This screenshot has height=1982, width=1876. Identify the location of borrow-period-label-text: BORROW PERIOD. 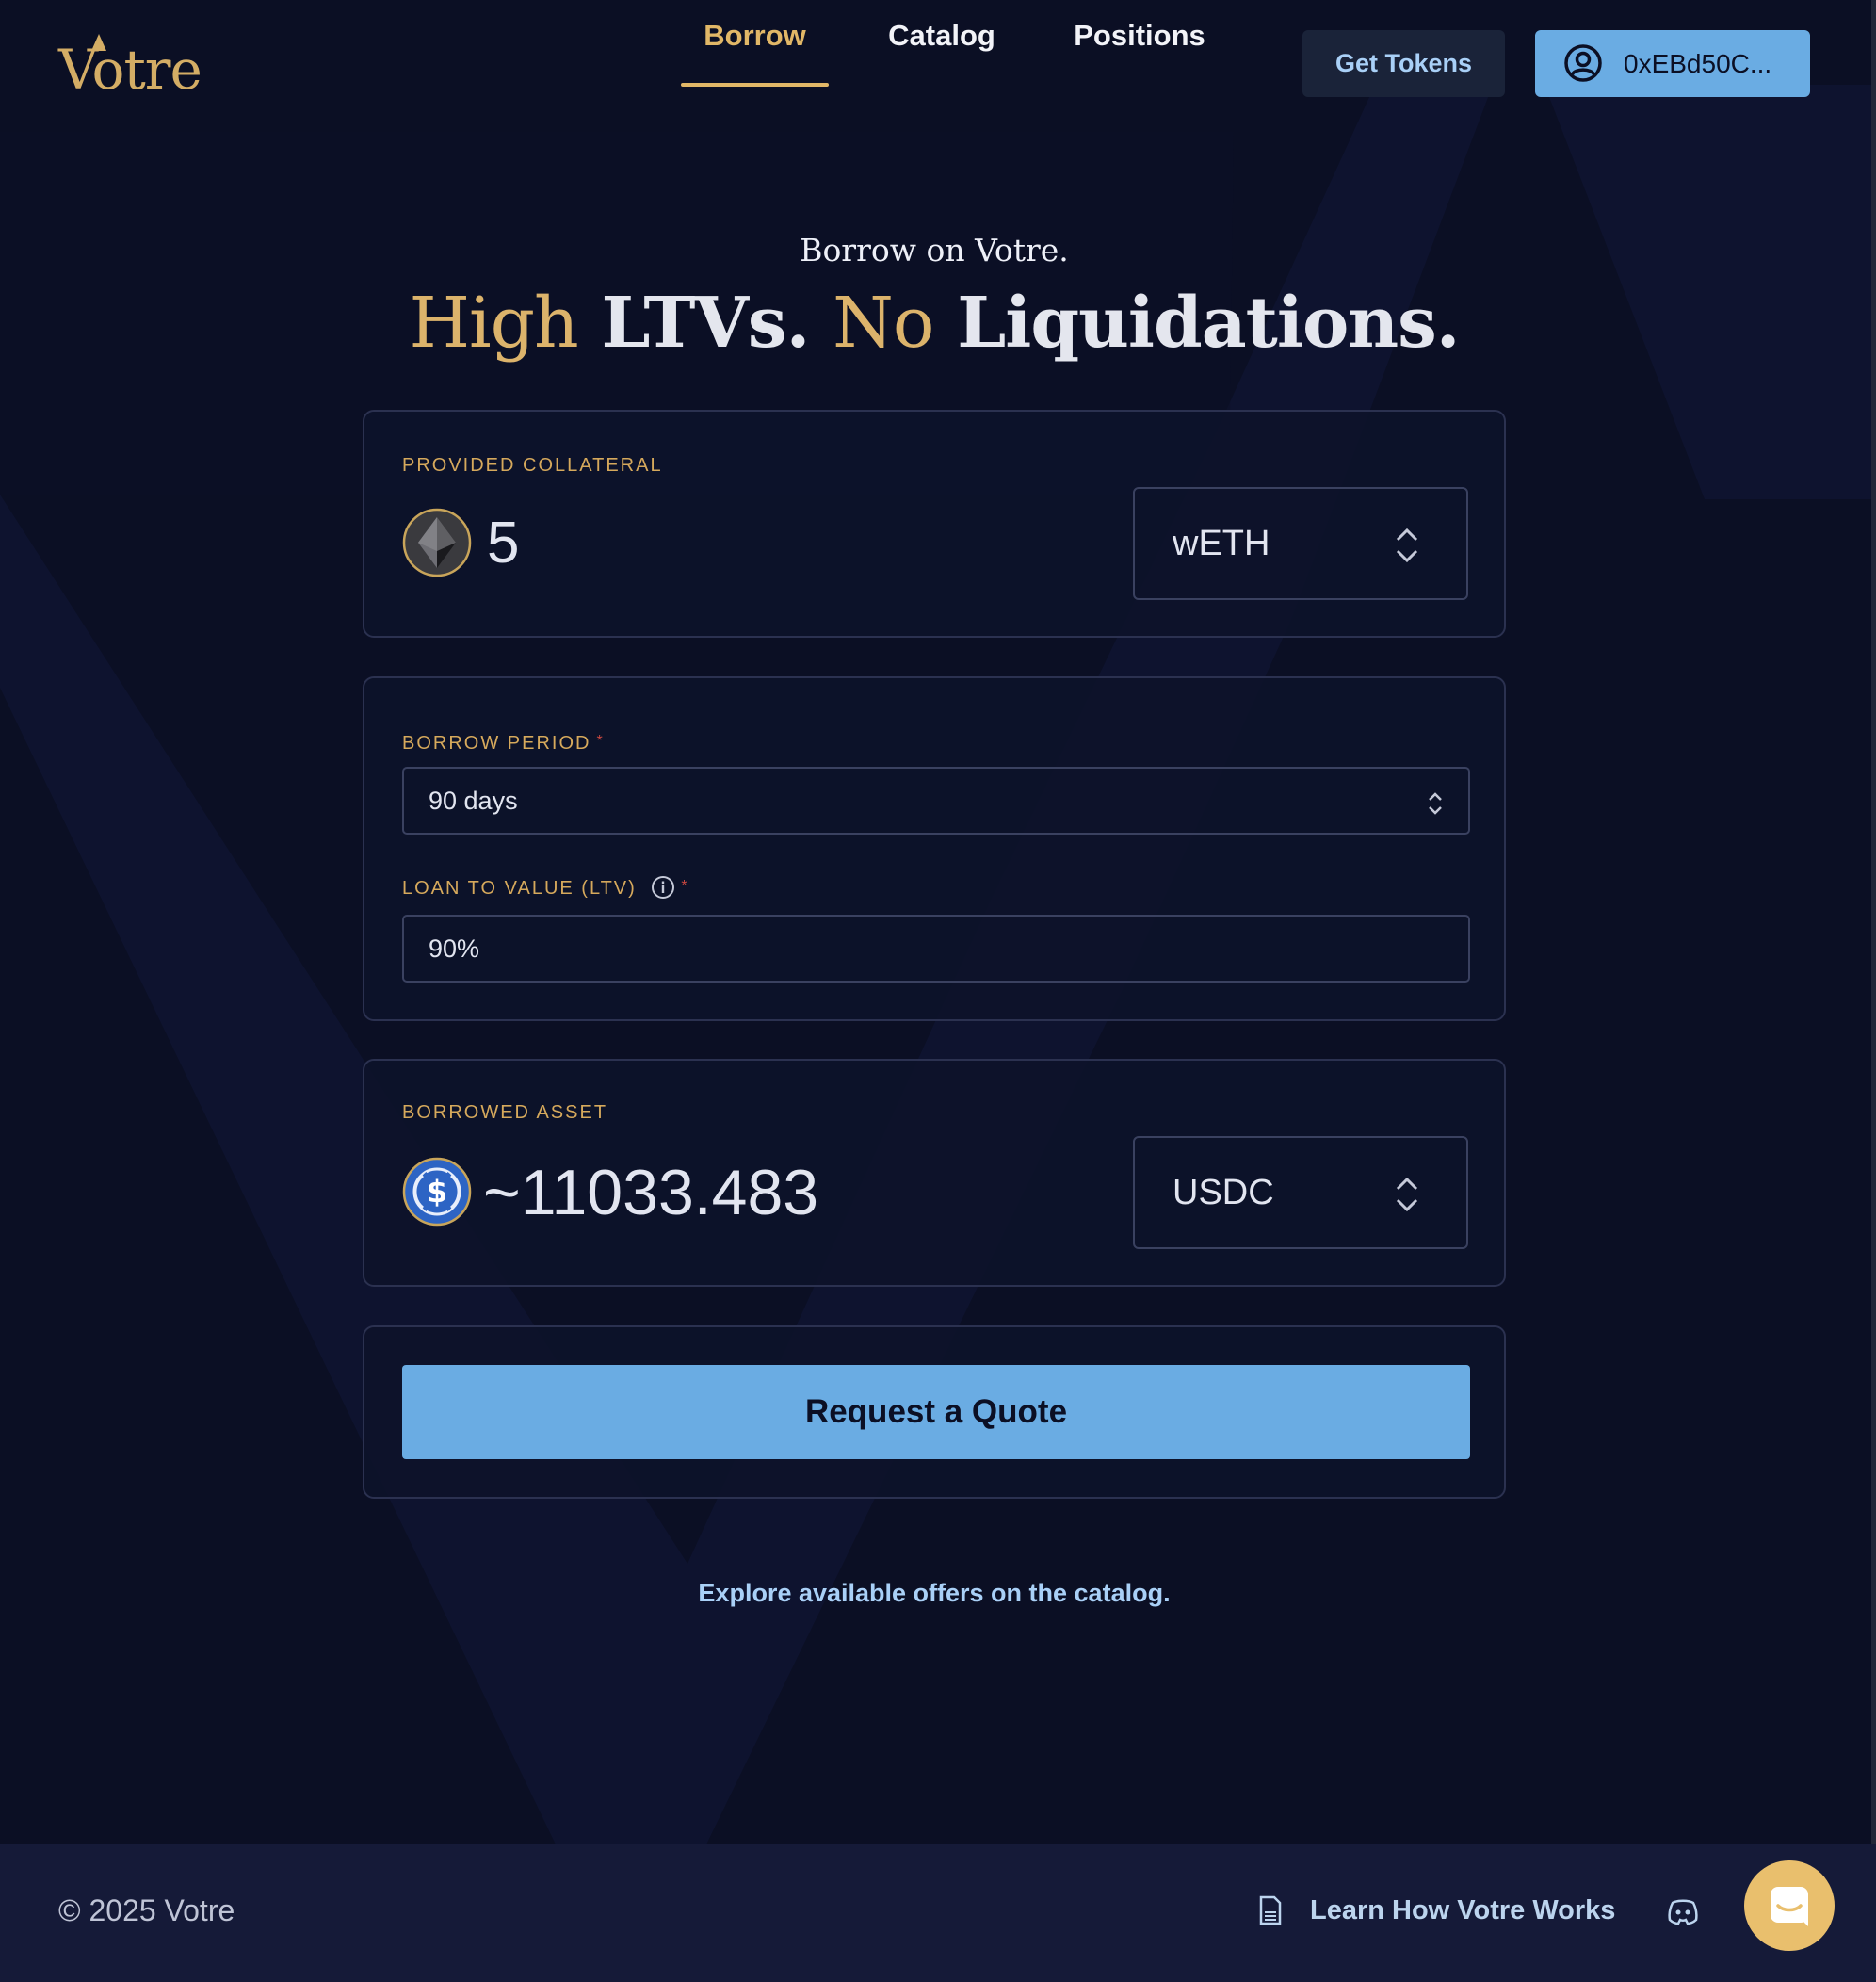
(496, 744).